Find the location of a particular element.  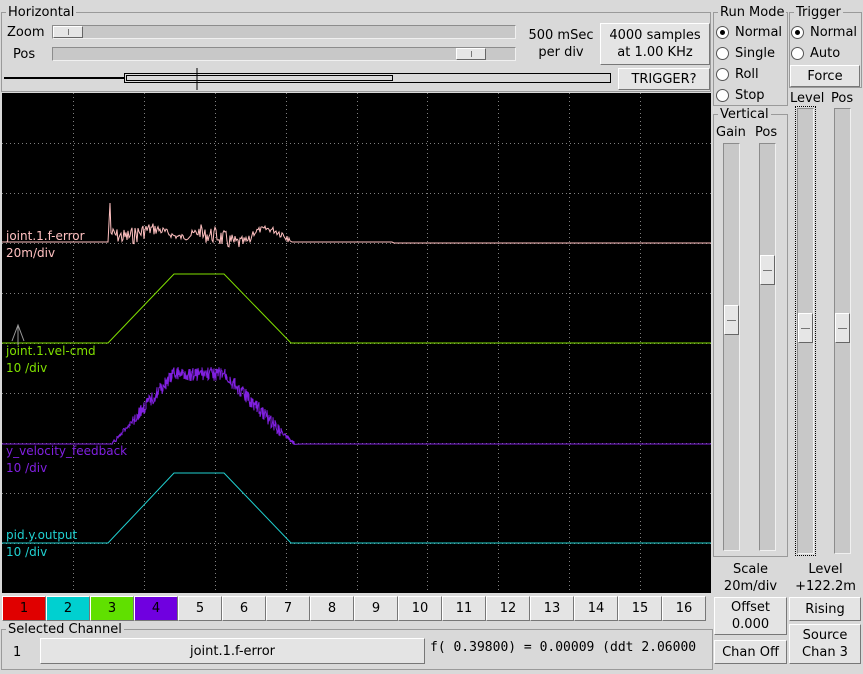

chan-off-button: Chan Off is located at coordinates (750, 652).